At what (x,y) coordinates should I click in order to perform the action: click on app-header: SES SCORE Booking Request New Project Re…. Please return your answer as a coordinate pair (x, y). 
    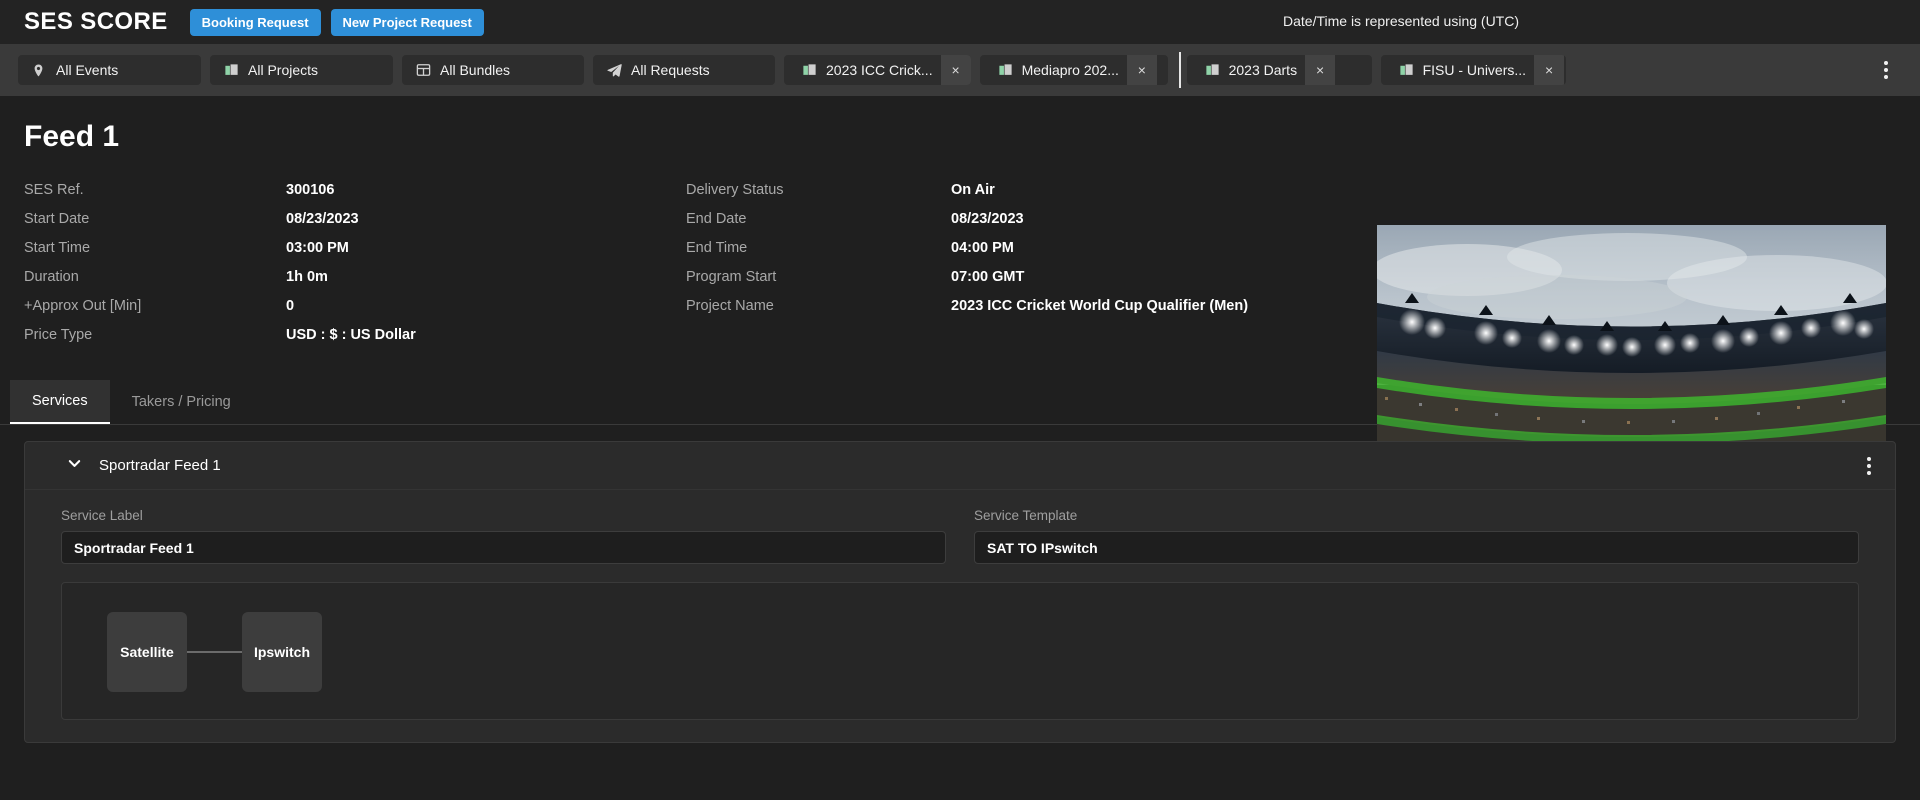
    Looking at the image, I should click on (960, 22).